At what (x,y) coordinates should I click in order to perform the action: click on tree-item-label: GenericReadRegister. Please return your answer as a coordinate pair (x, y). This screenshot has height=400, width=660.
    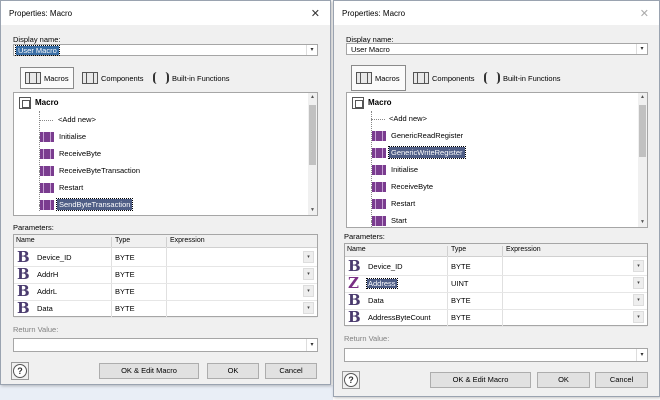
    Looking at the image, I should click on (427, 135).